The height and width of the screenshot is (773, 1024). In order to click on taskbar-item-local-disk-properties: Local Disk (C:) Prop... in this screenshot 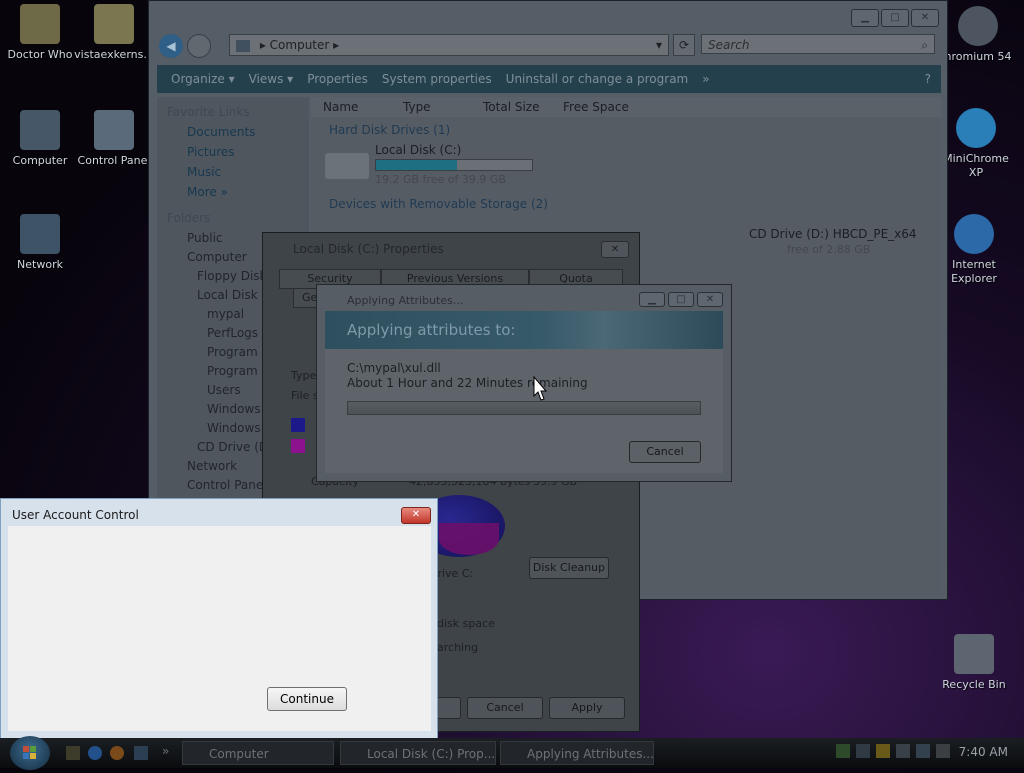, I will do `click(418, 753)`.